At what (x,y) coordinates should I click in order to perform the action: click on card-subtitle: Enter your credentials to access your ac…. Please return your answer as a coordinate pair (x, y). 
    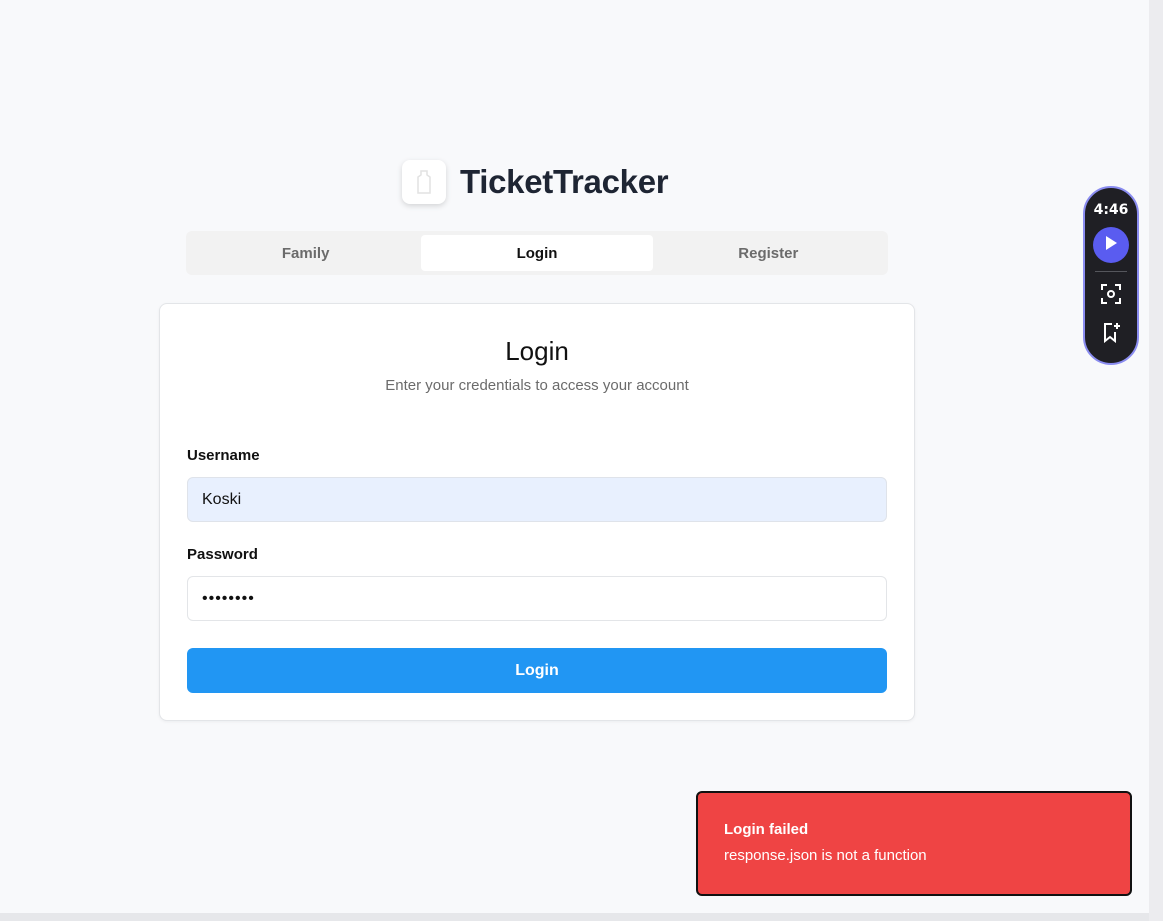
    Looking at the image, I should click on (537, 385).